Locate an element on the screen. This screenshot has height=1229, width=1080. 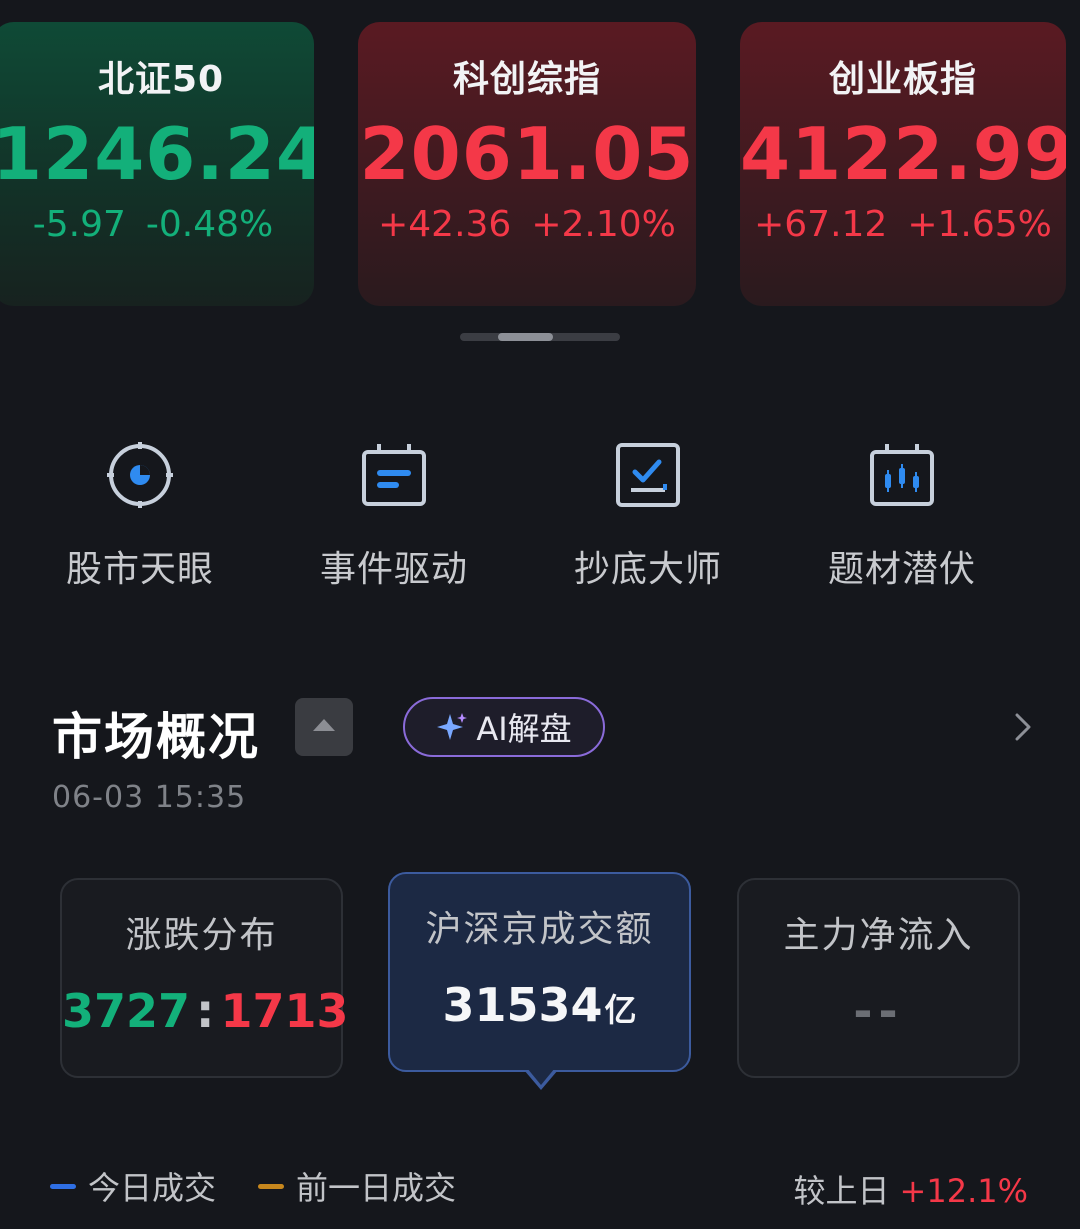
card-title: 涨跌分布 is located at coordinates (201, 935).